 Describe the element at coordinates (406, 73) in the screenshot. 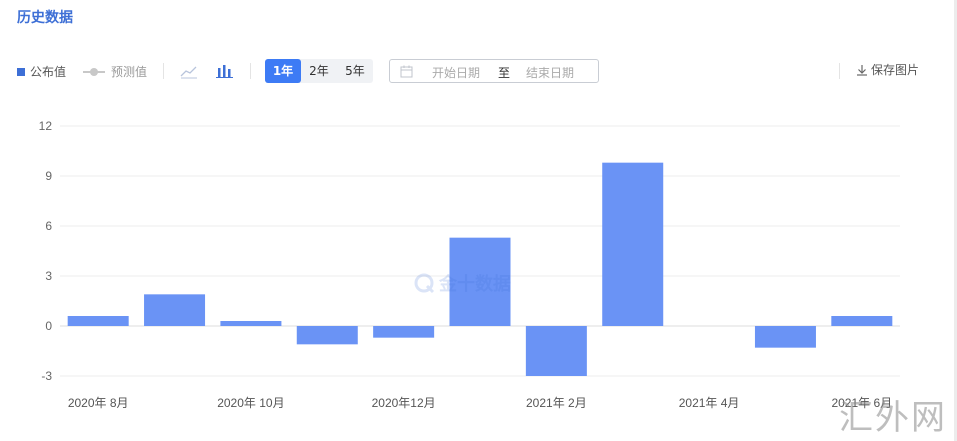

I see `calendar-icon` at that location.